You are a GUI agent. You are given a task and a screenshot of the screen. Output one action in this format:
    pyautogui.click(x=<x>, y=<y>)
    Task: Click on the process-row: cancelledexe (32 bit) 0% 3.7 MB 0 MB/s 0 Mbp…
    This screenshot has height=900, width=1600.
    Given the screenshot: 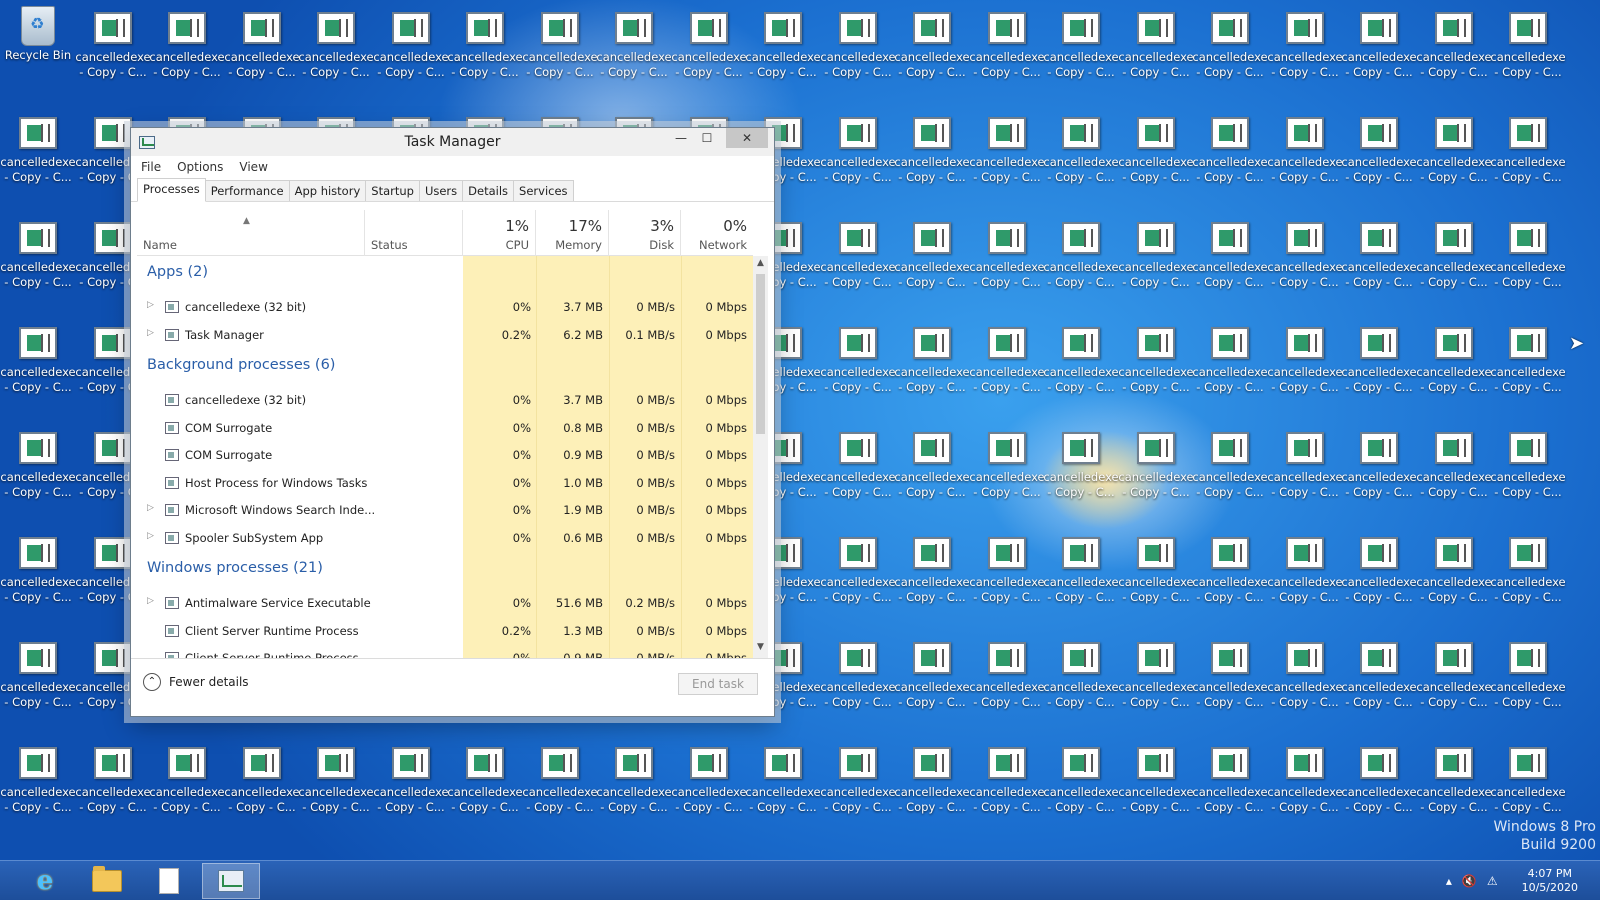 What is the action you would take?
    pyautogui.click(x=445, y=400)
    